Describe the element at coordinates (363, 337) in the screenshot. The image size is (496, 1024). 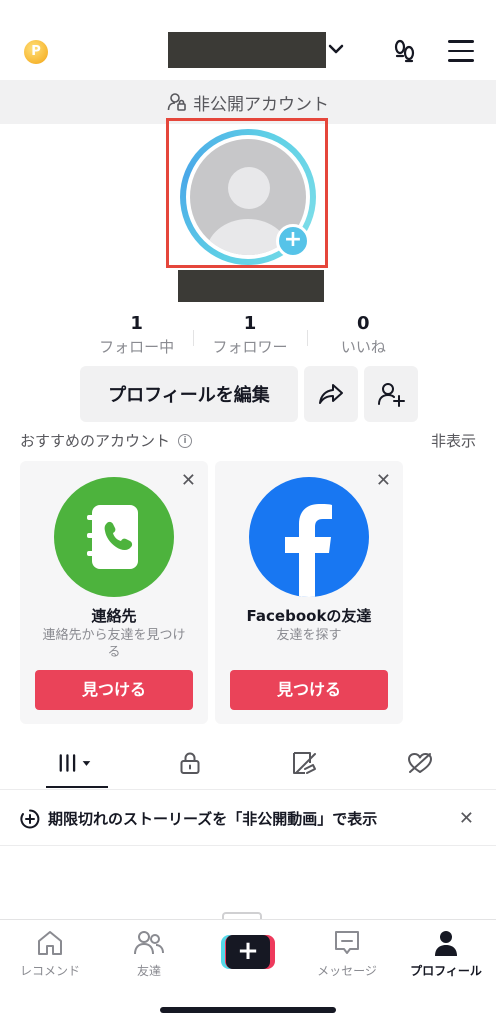
I see `stat-likes: 0 いいね` at that location.